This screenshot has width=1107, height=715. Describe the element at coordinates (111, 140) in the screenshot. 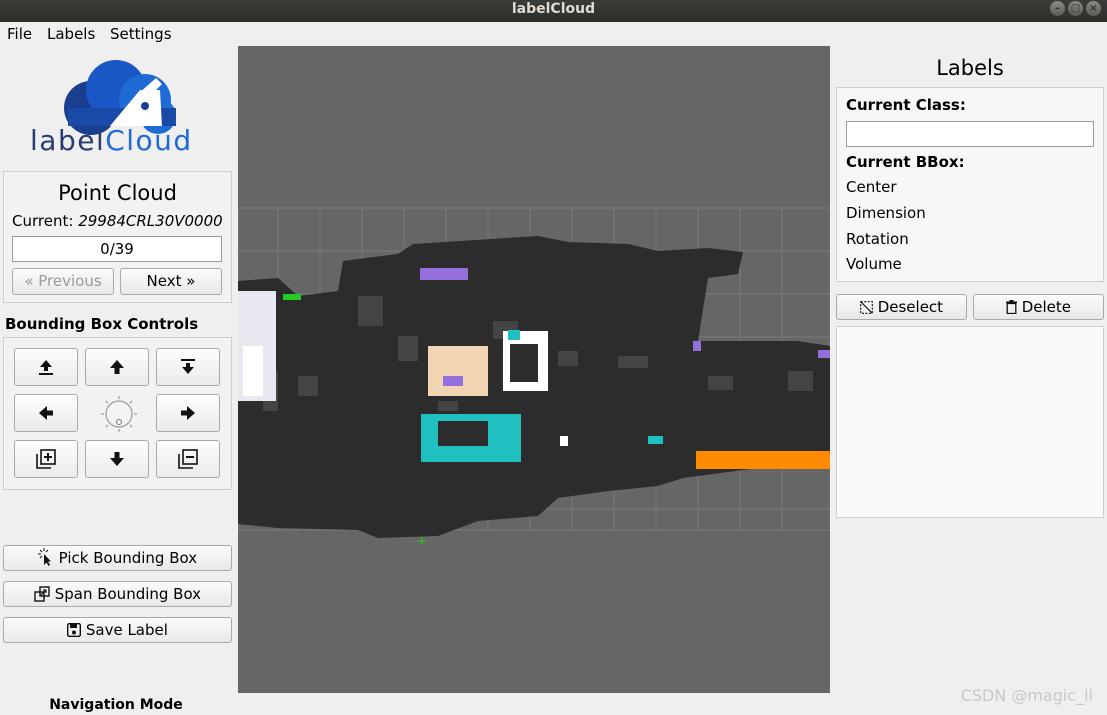

I see `logo-text: labelCloud` at that location.